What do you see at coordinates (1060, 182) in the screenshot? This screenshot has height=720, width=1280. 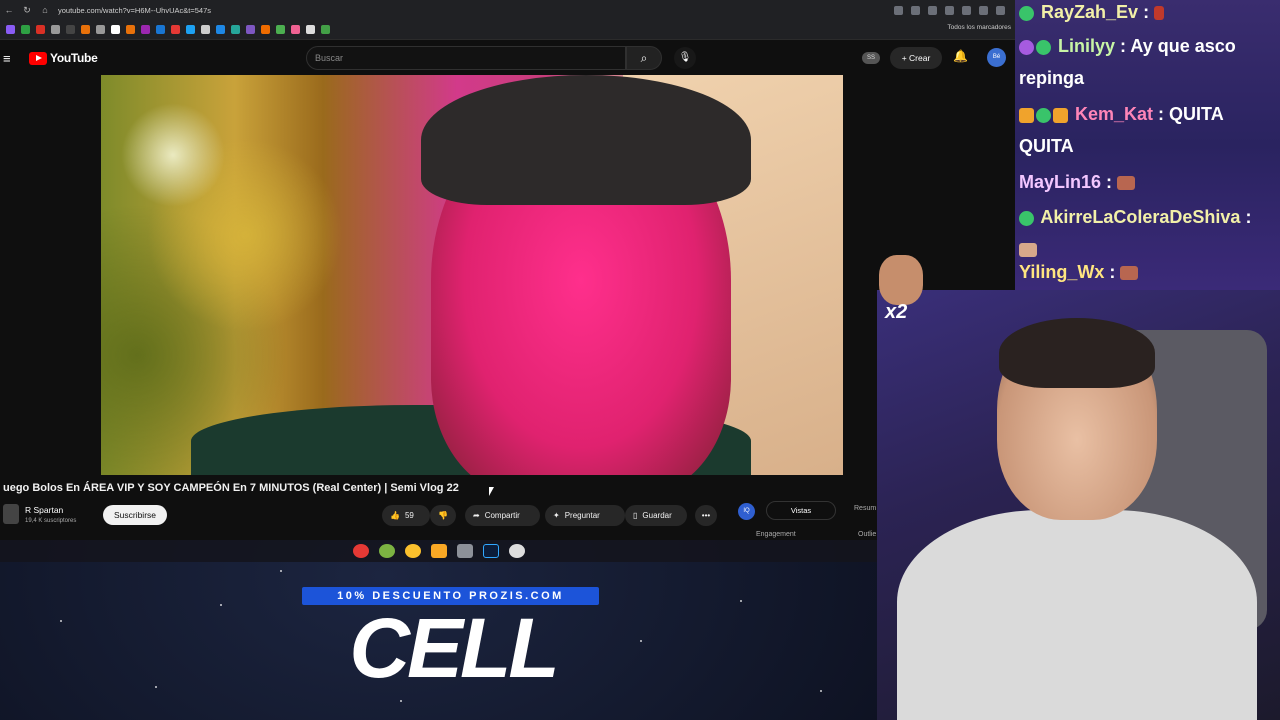 I see `chat-username: MayLin16` at bounding box center [1060, 182].